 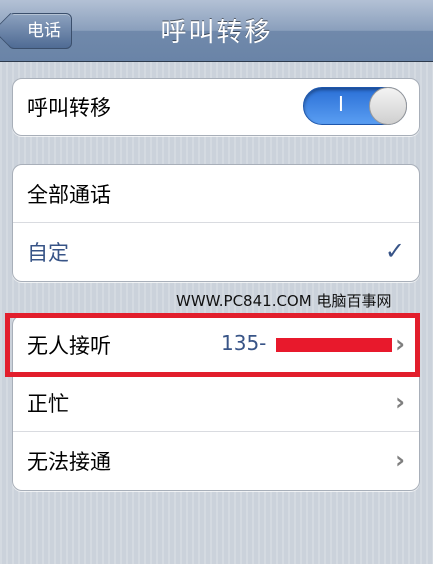 What do you see at coordinates (216, 194) in the screenshot?
I see `list-item-all-calls: 全部通话` at bounding box center [216, 194].